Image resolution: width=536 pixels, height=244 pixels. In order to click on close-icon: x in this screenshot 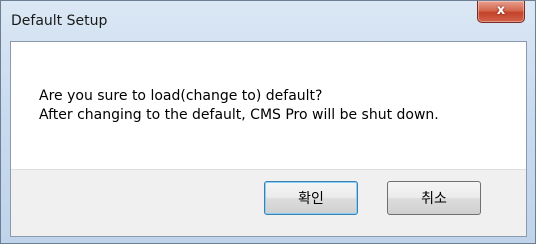, I will do `click(501, 10)`.